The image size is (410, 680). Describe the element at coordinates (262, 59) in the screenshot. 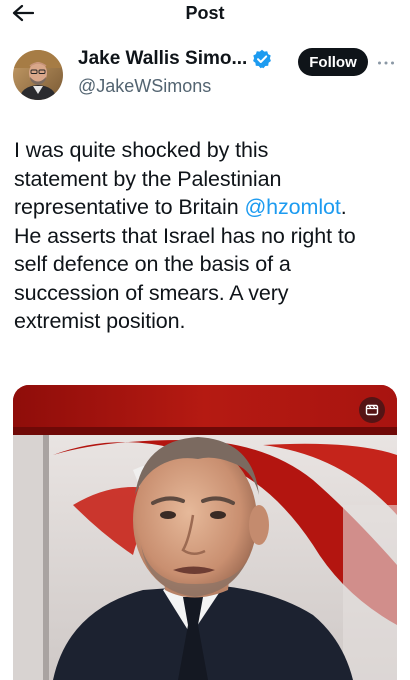

I see `verified-badge-icon` at that location.